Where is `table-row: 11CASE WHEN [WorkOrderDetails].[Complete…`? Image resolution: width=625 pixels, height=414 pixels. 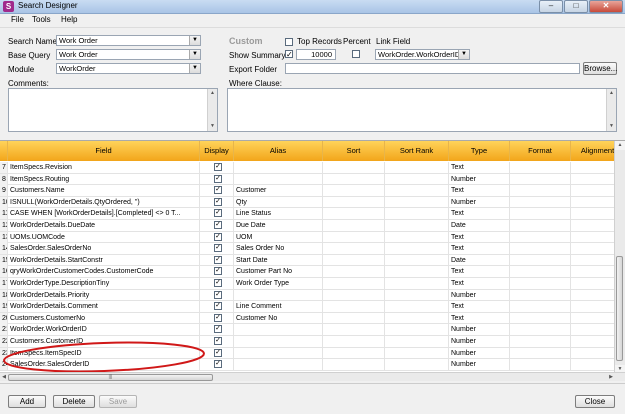
table-row: 11CASE WHEN [WorkOrderDetails].[Complete… is located at coordinates (312, 214).